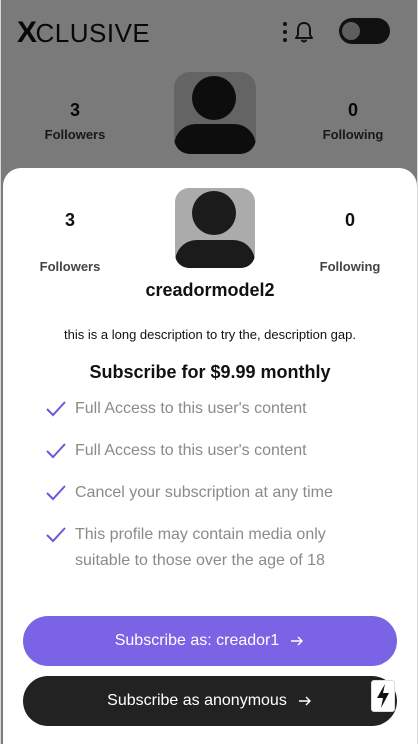 The image size is (418, 744). I want to click on subscribe-title: Subscribe for $9.99 monthly, so click(210, 372).